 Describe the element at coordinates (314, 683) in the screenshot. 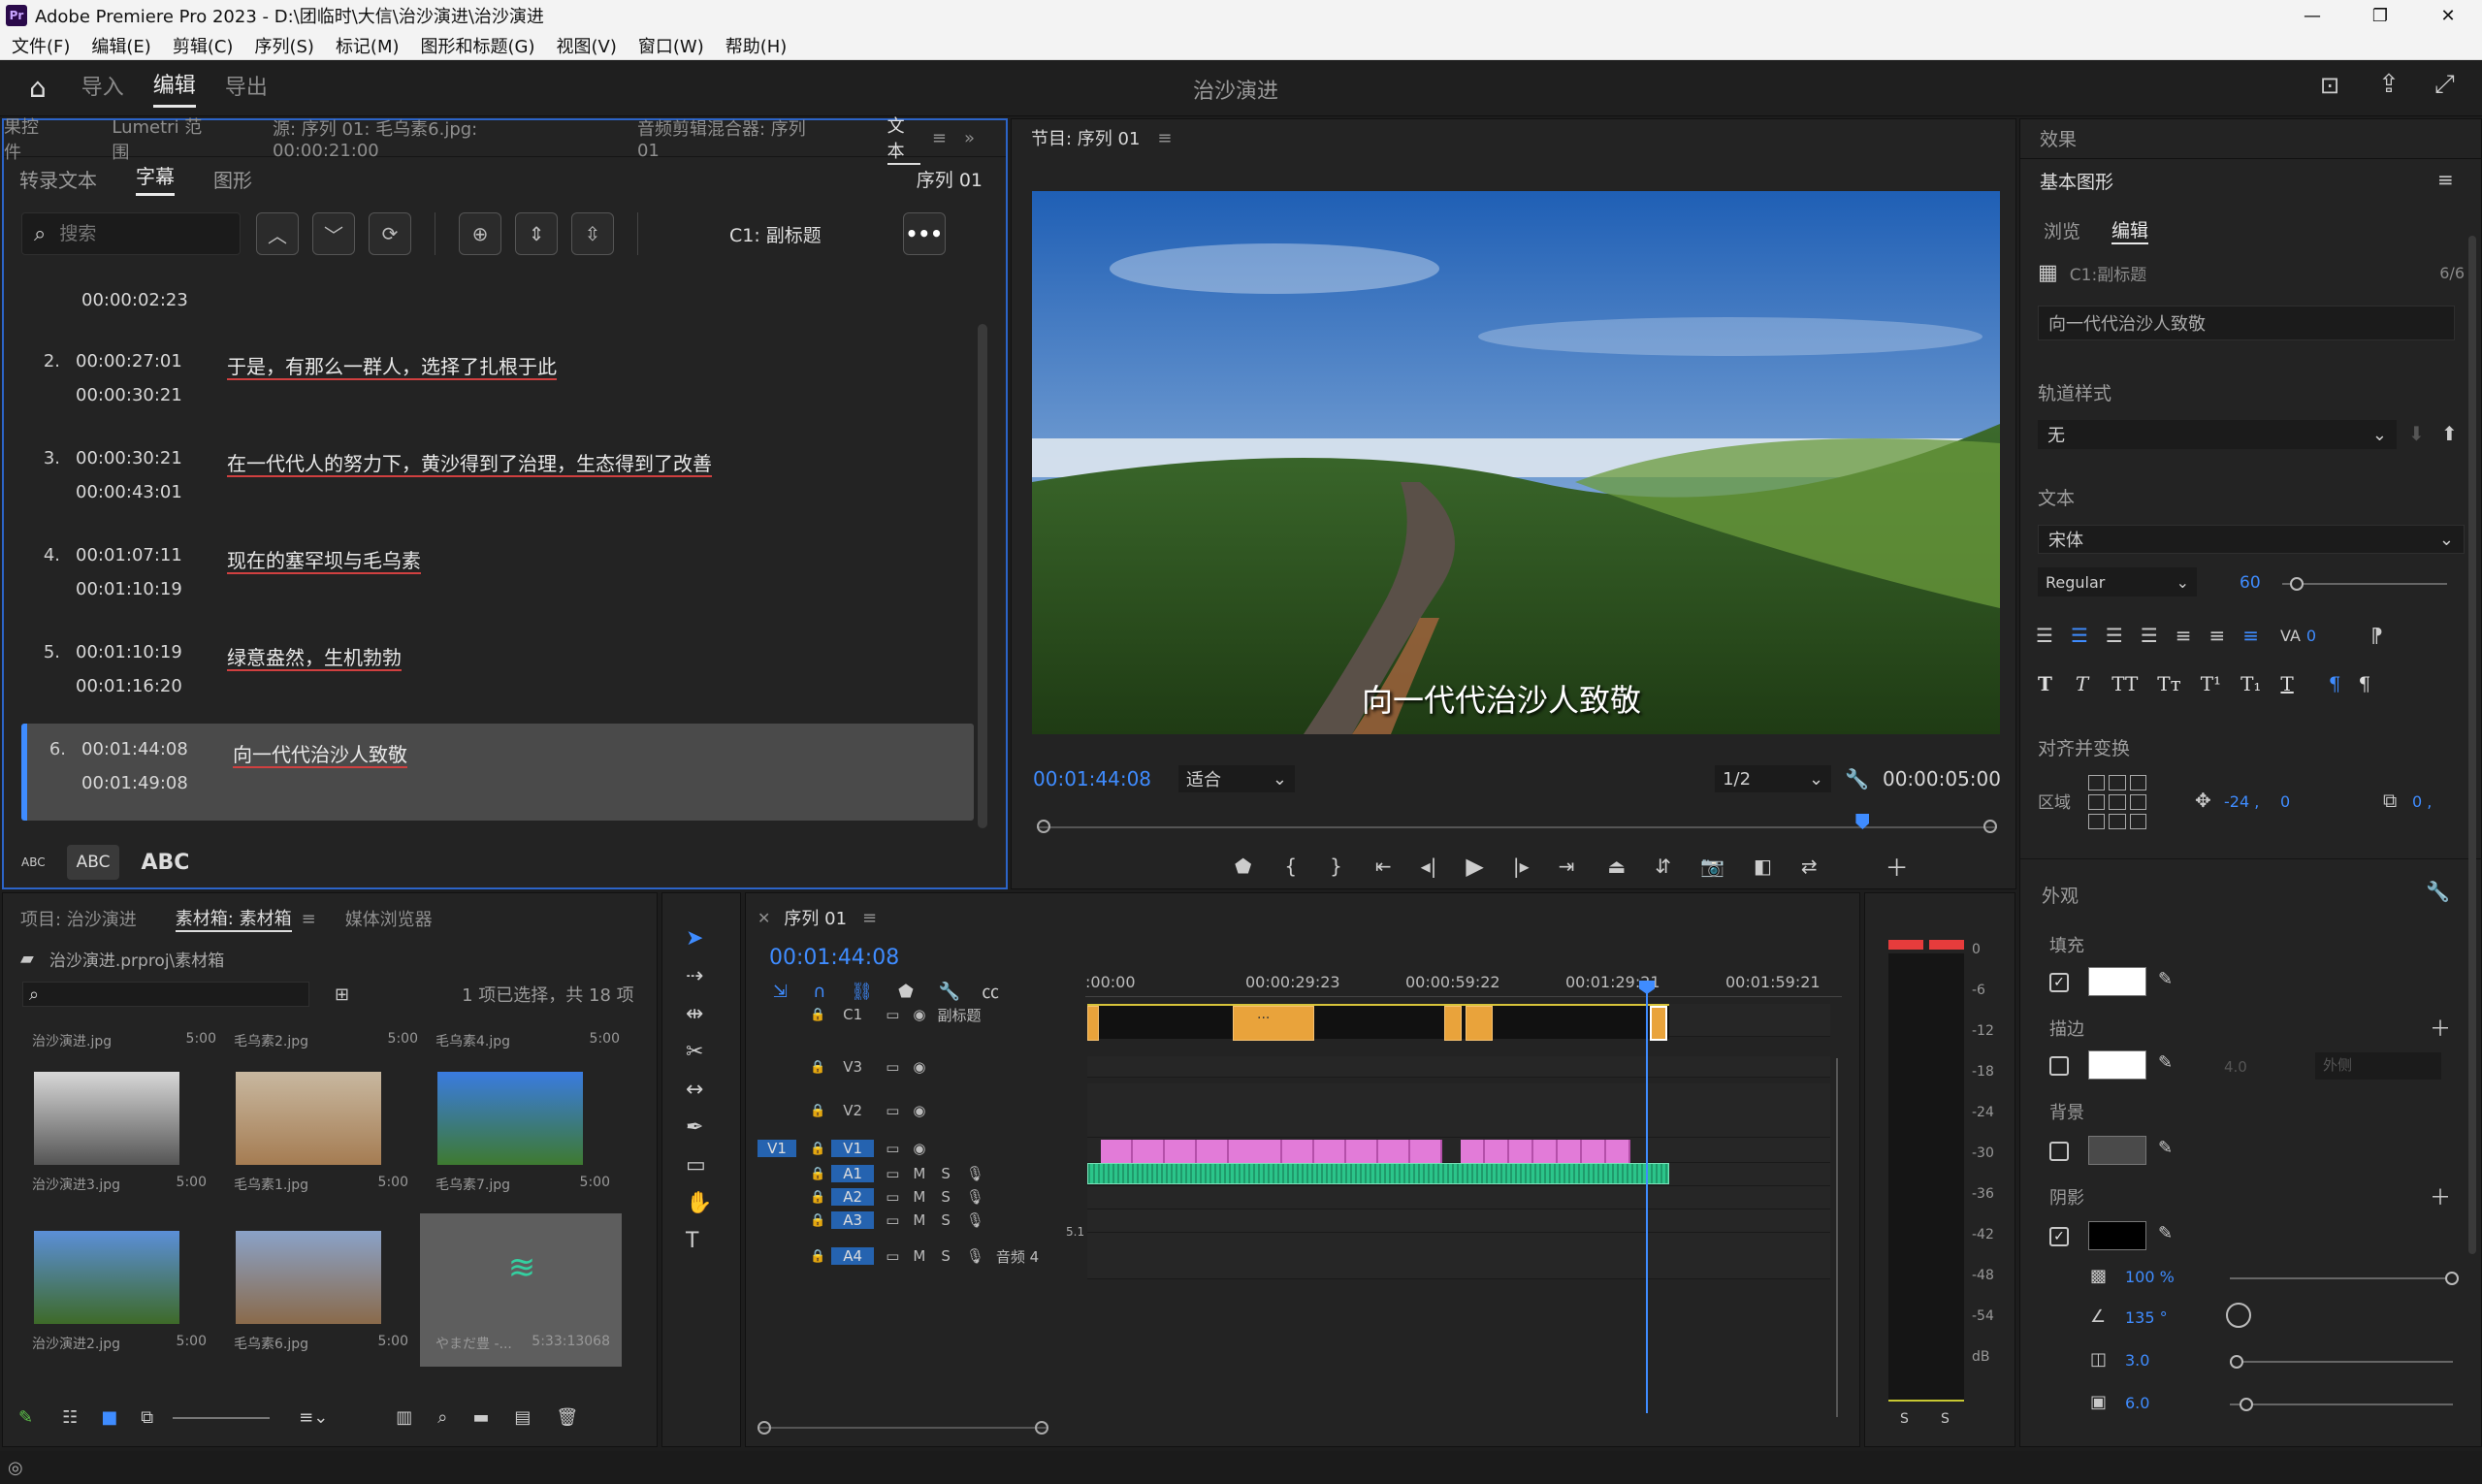

I see `caption-text: 绿意盎然，生机勃勃` at that location.